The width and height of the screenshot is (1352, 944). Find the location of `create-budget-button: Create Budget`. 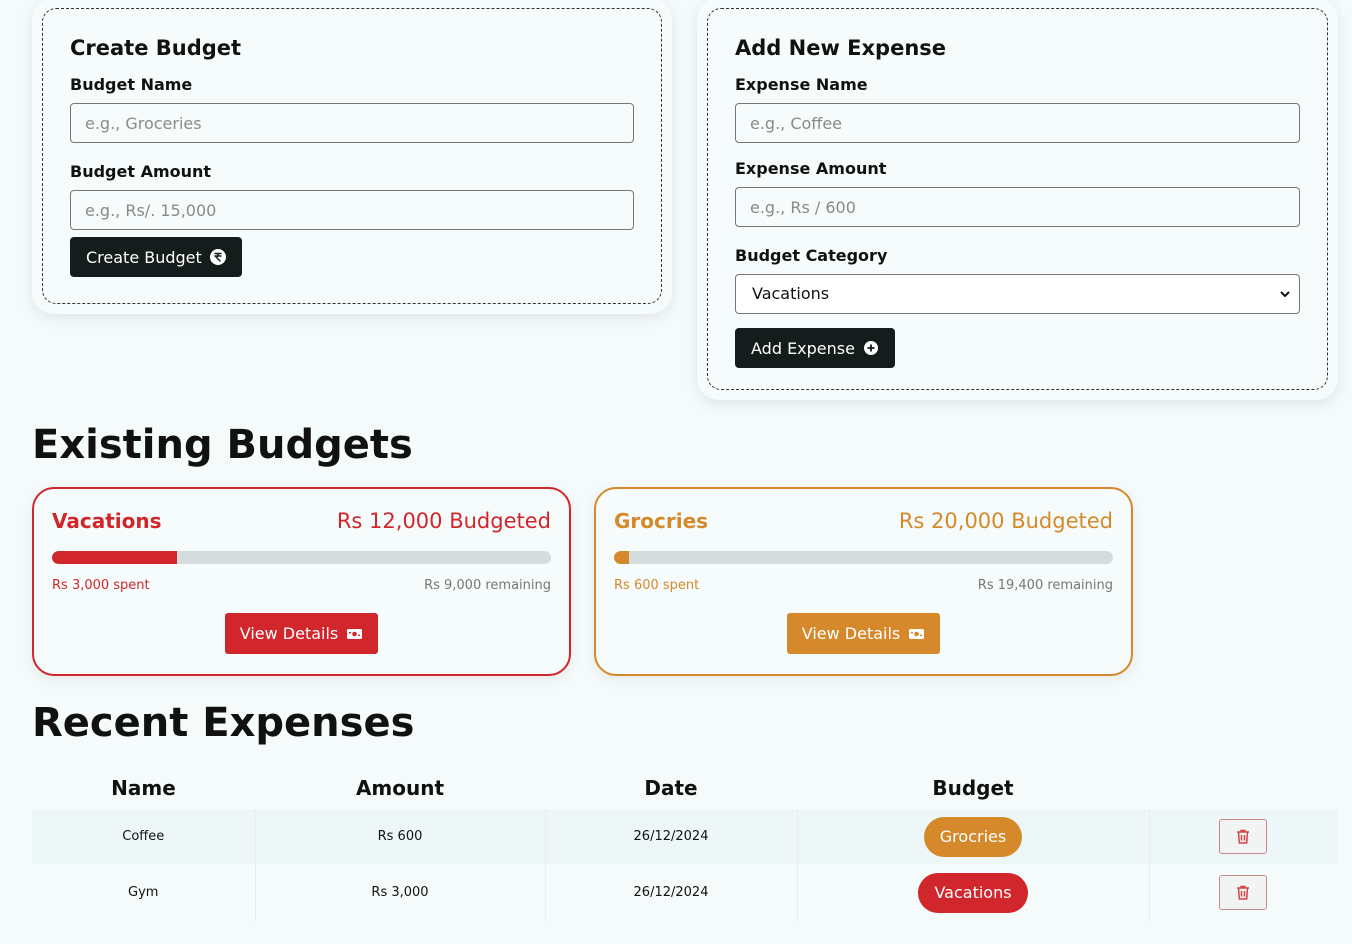

create-budget-button: Create Budget is located at coordinates (156, 257).